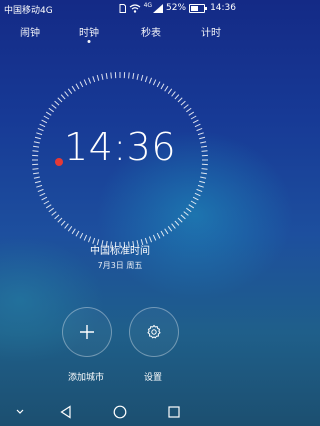  What do you see at coordinates (120, 251) in the screenshot?
I see `timezone-label: 中国标准时间` at bounding box center [120, 251].